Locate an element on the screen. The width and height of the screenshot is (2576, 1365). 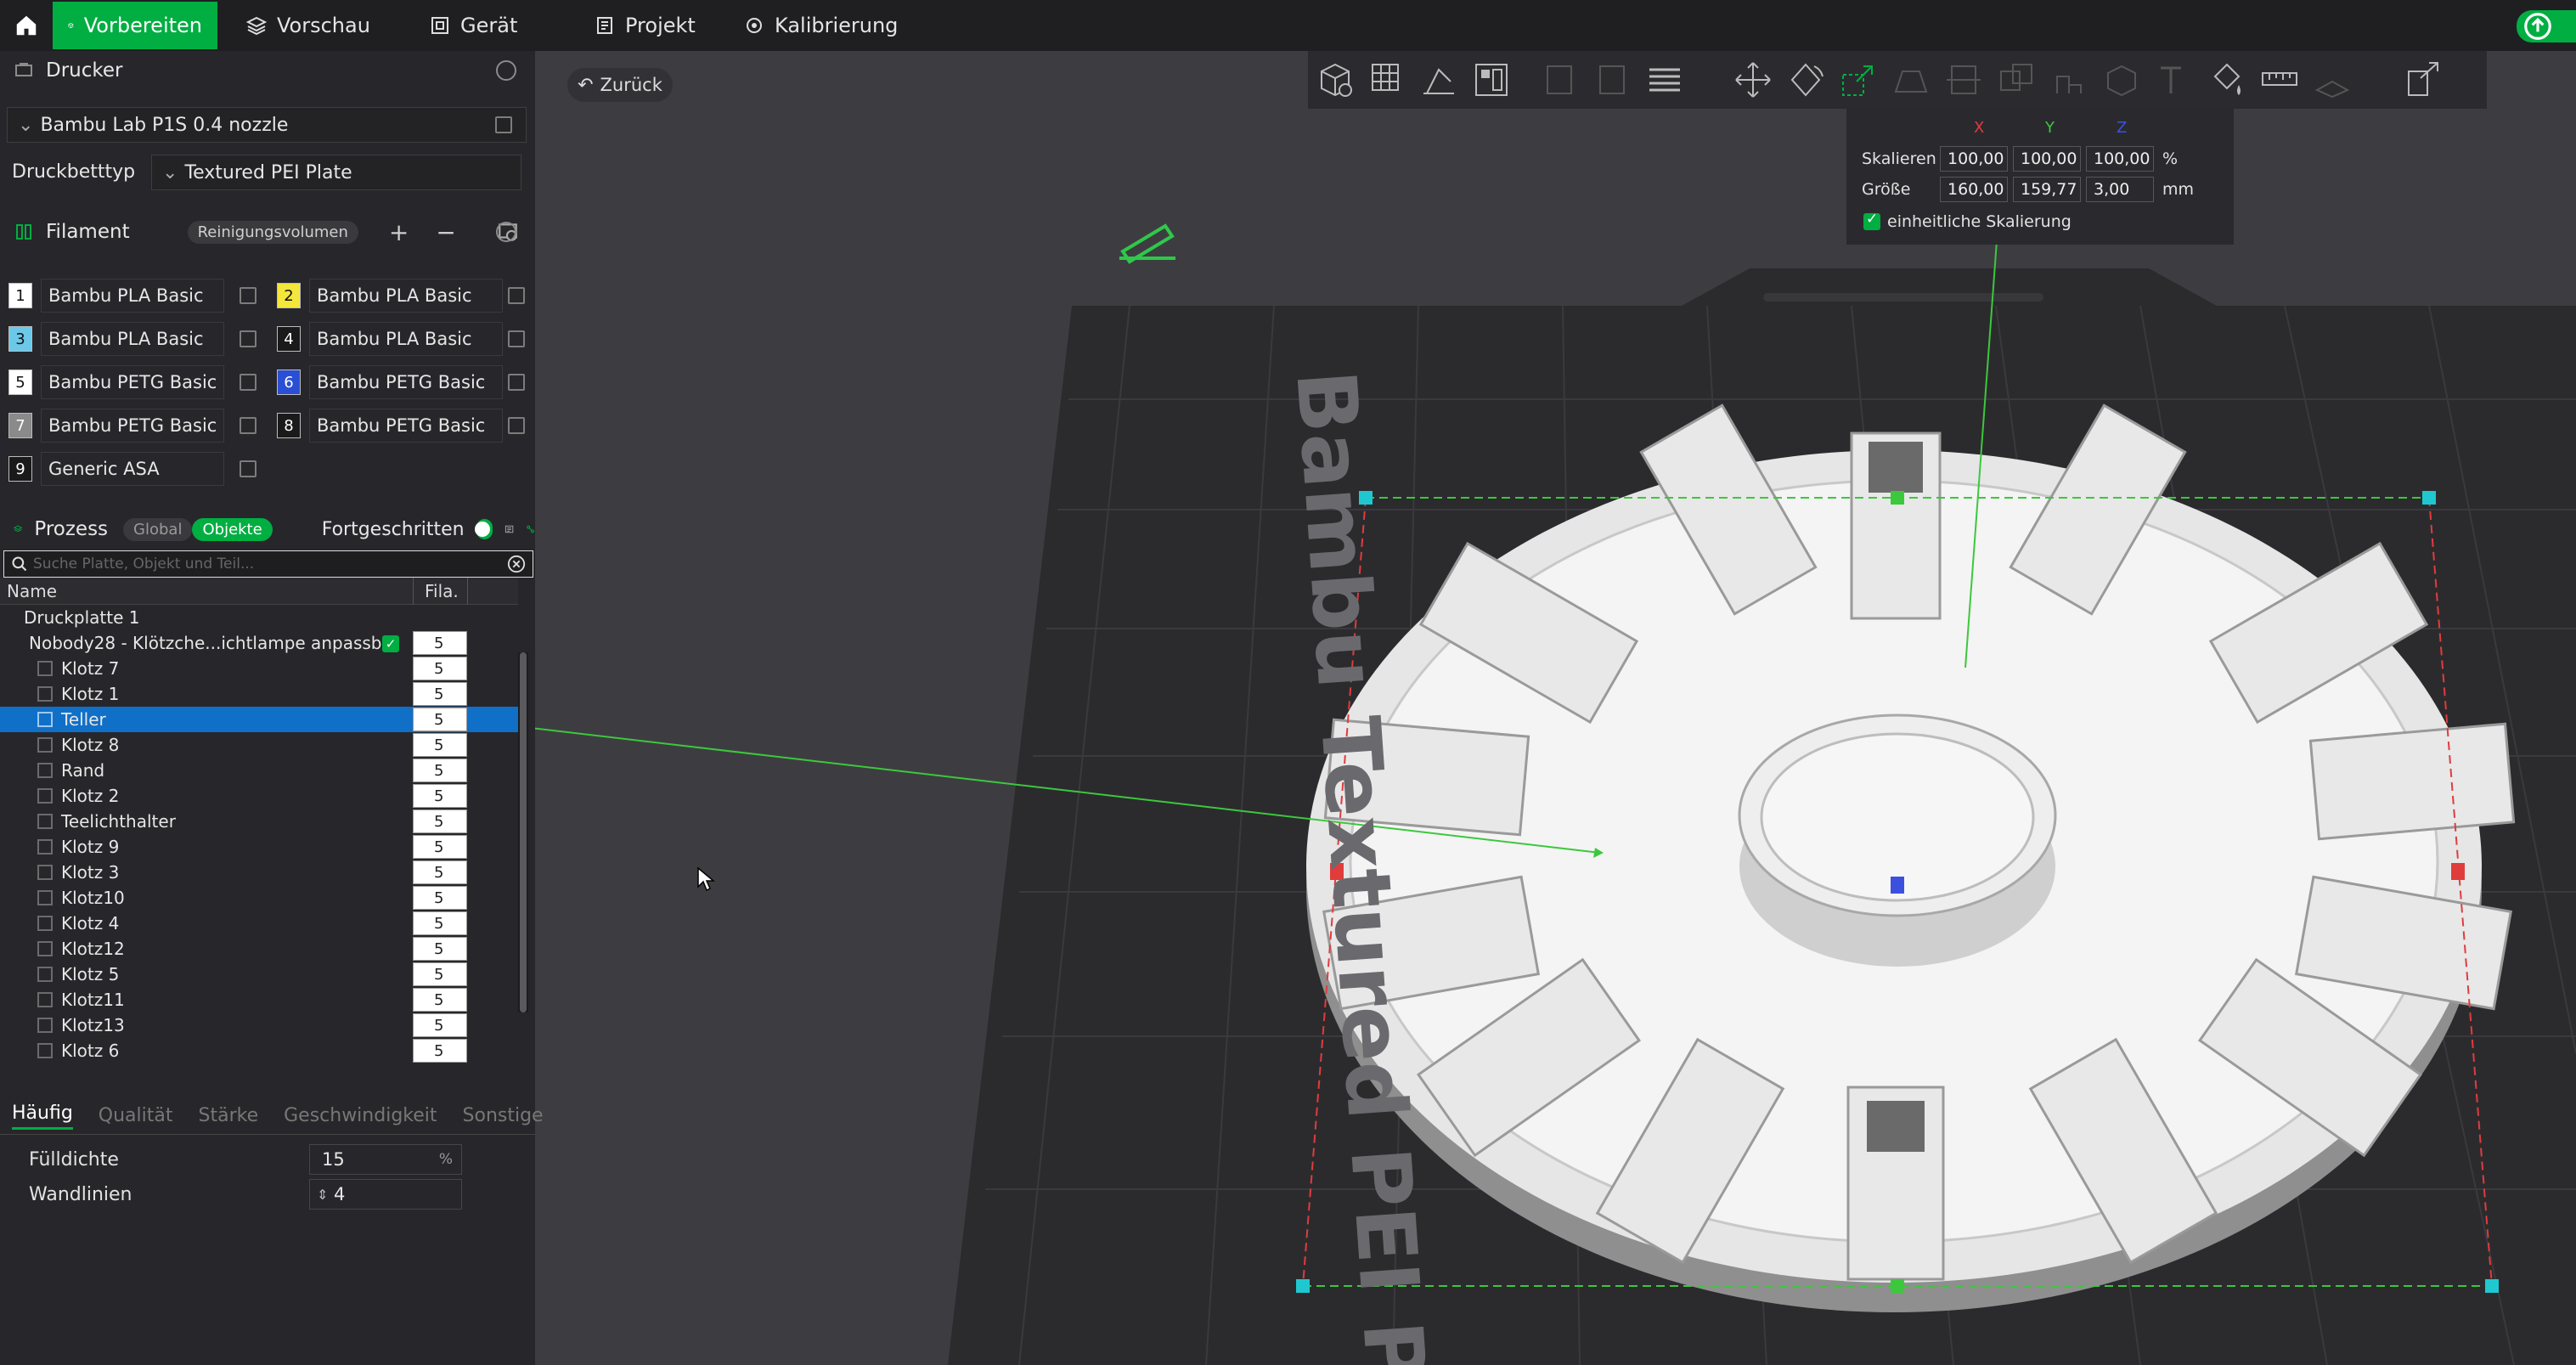
filament-slot-7: 7 Bambu PETG Basic is located at coordinates (132, 425).